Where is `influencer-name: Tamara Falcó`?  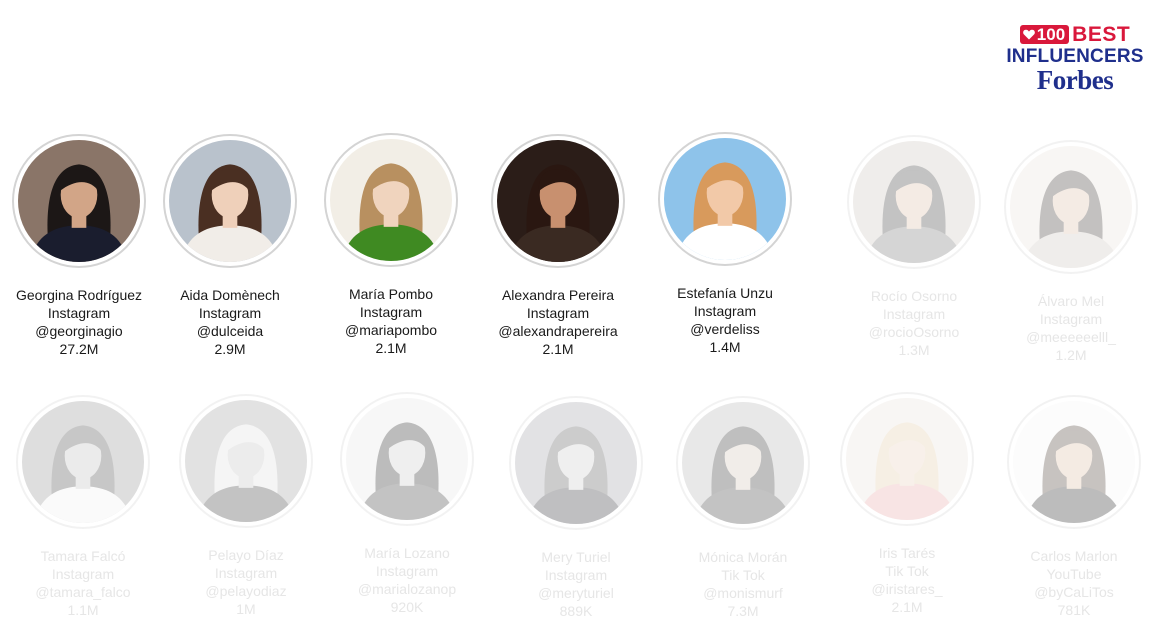 influencer-name: Tamara Falcó is located at coordinates (83, 556).